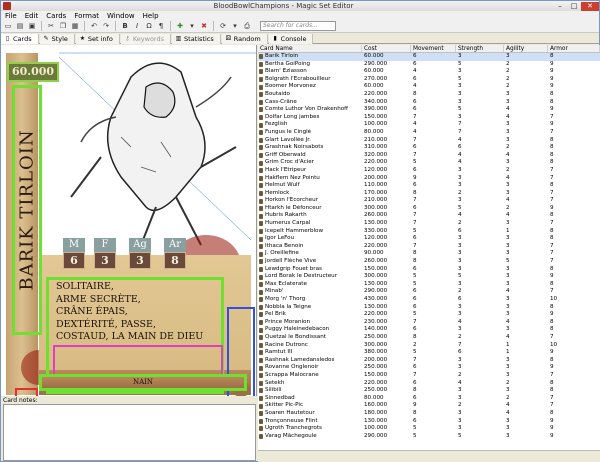 This screenshot has width=600, height=462. What do you see at coordinates (161, 26) in the screenshot?
I see `reminder-icon: ¶` at bounding box center [161, 26].